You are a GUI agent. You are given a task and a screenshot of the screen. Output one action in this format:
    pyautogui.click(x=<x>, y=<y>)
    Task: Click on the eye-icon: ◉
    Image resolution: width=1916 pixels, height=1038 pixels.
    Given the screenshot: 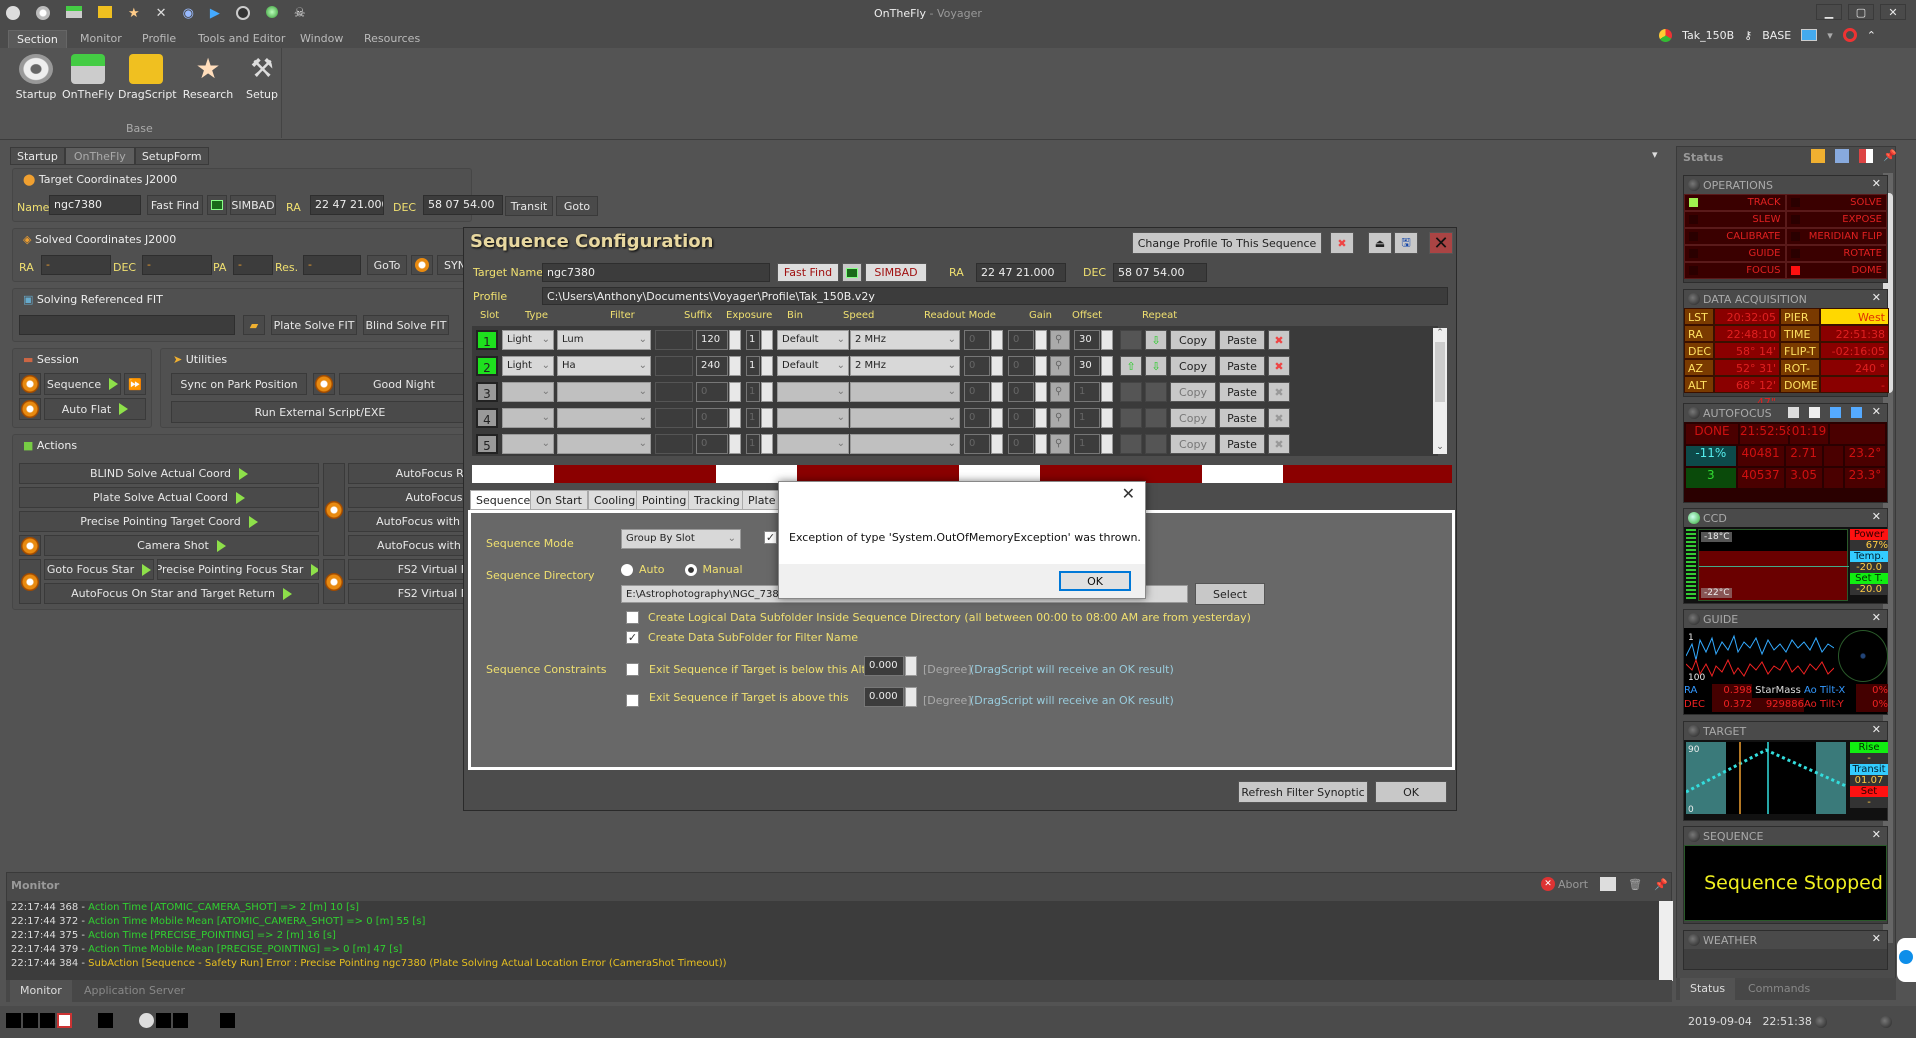 What is the action you would take?
    pyautogui.click(x=188, y=13)
    